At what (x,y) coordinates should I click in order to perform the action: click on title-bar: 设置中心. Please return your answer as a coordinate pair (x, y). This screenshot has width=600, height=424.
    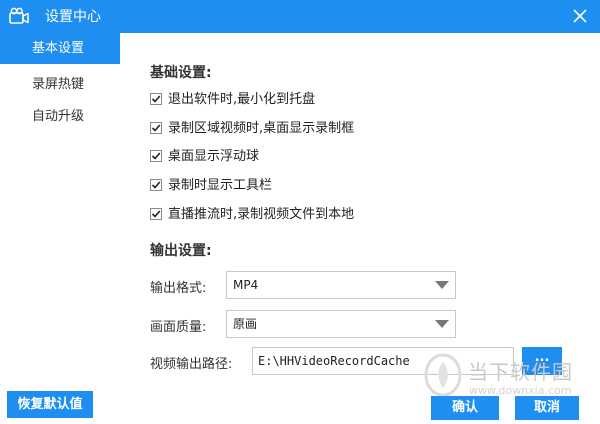
    Looking at the image, I should click on (300, 16).